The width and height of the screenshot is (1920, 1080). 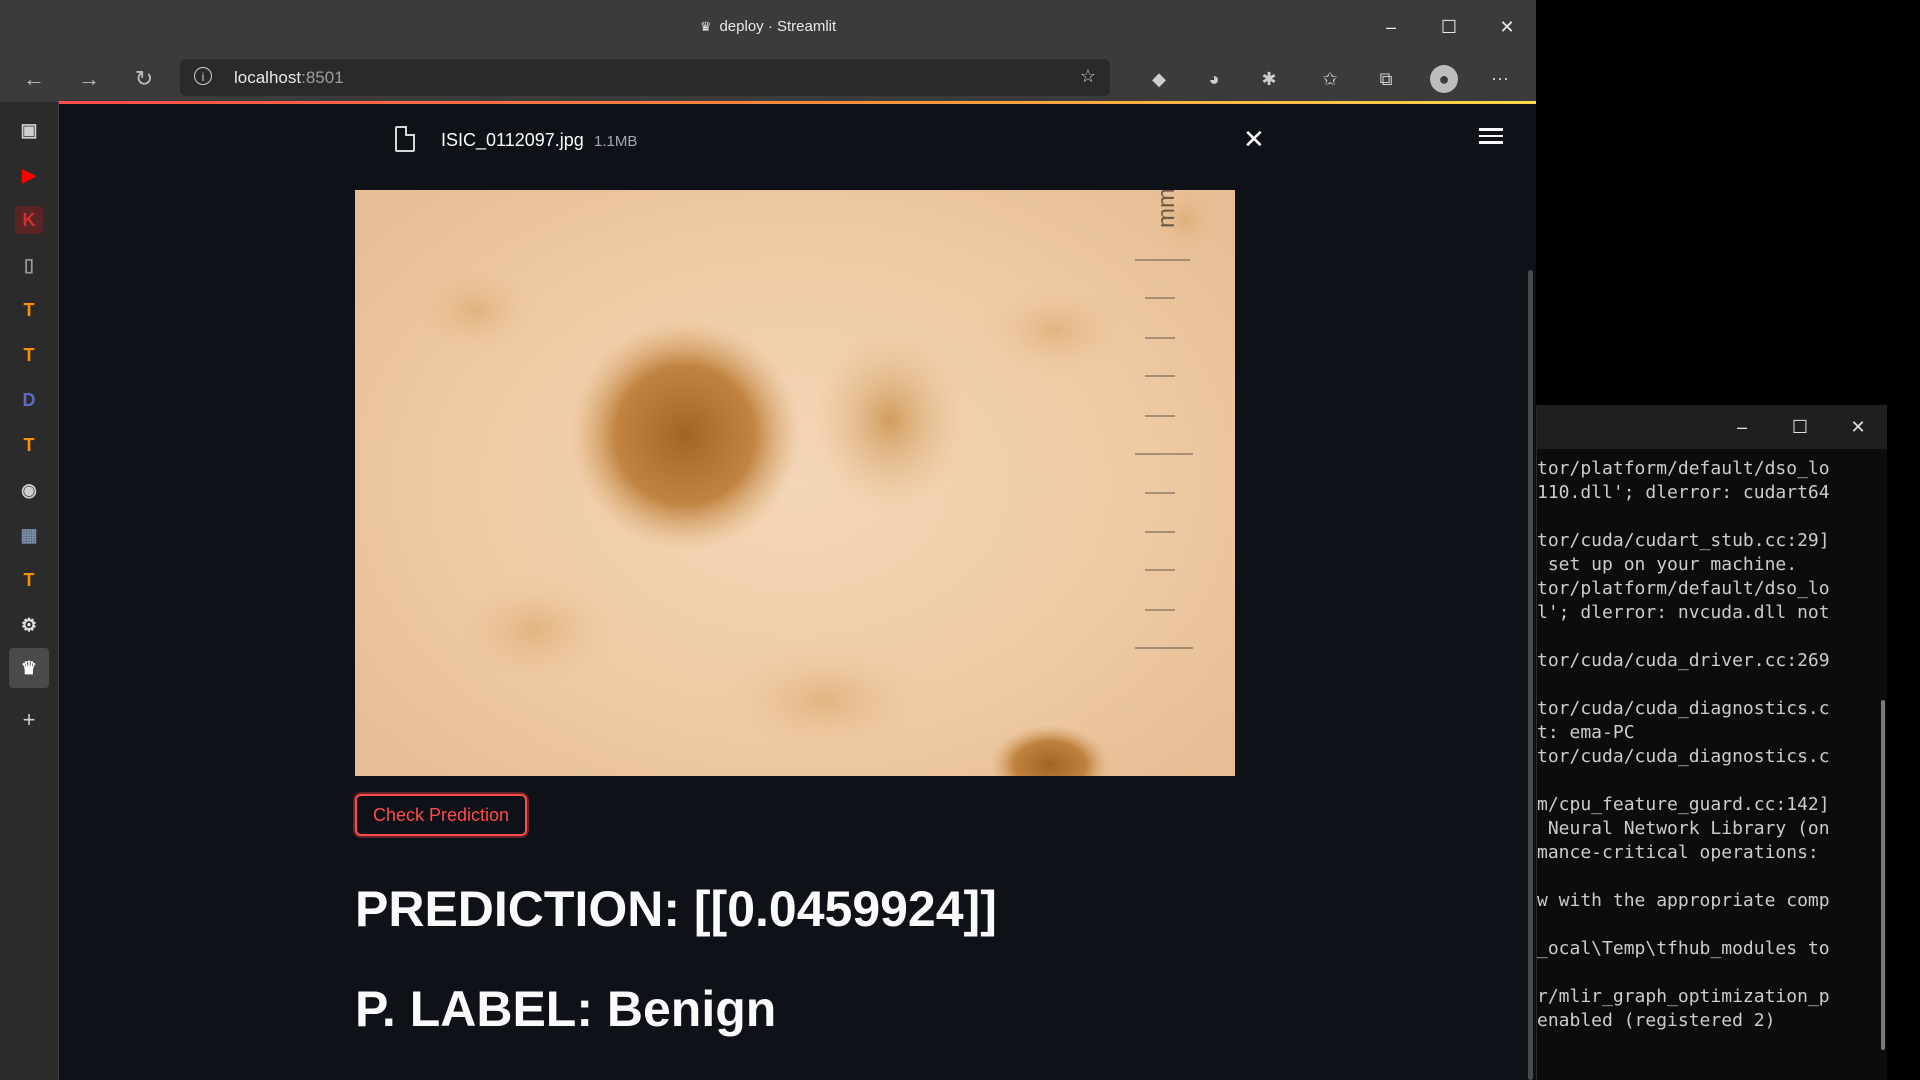 What do you see at coordinates (1683, 660) in the screenshot?
I see `terminal-line: tor/cuda/cuda_driver.cc:269` at bounding box center [1683, 660].